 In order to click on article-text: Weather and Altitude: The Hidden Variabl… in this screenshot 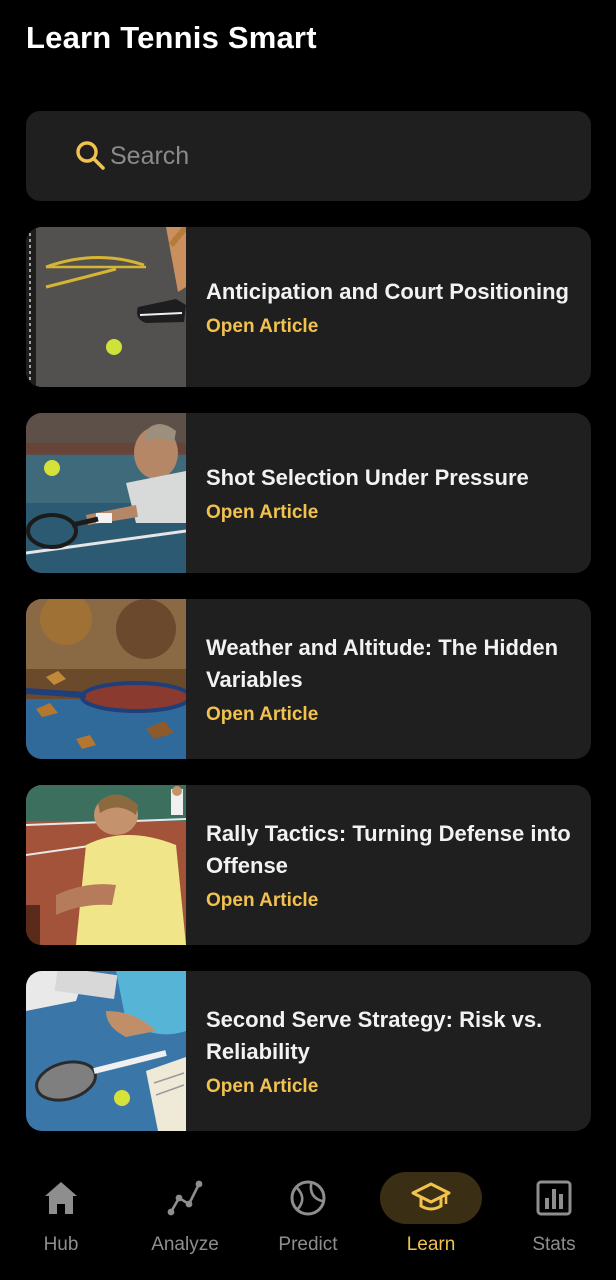, I will do `click(388, 679)`.